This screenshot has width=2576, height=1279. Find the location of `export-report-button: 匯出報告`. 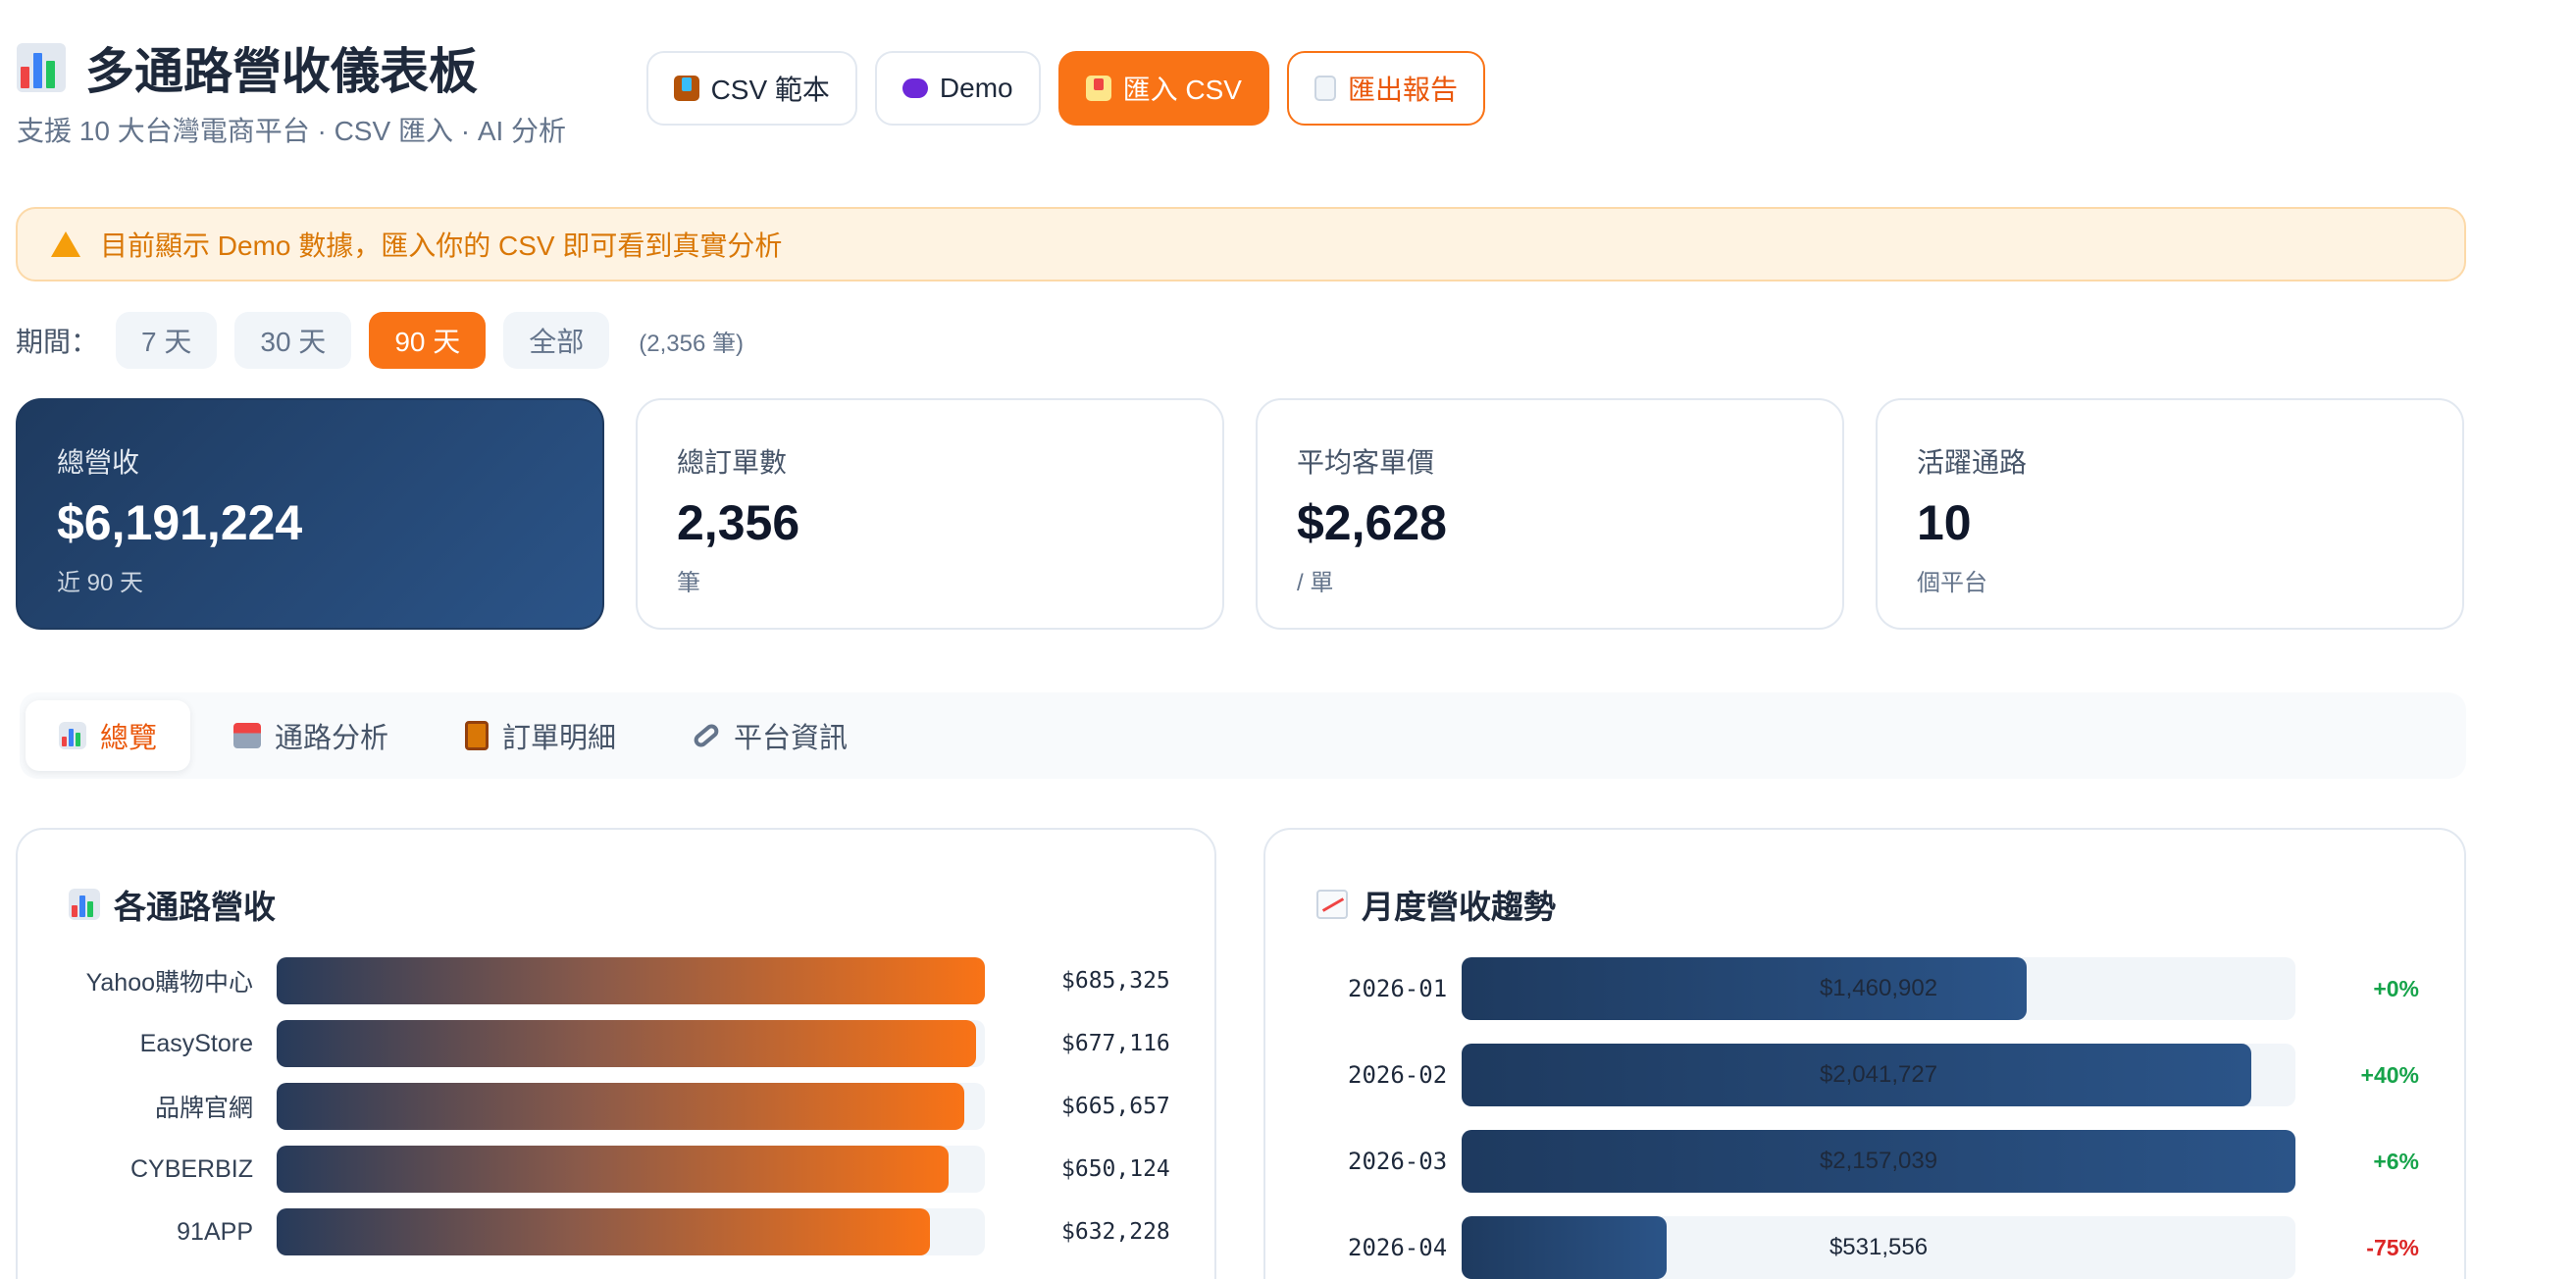

export-report-button: 匯出報告 is located at coordinates (1385, 88).